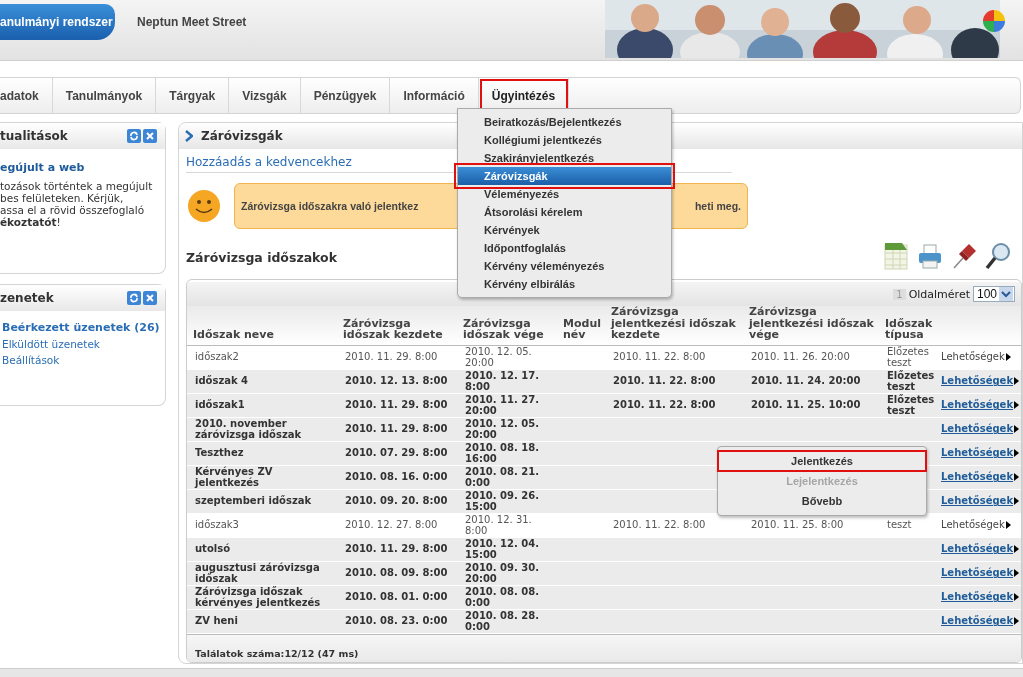 The height and width of the screenshot is (677, 1023). What do you see at coordinates (220, 405) in the screenshot?
I see `table-cell: időszak1` at bounding box center [220, 405].